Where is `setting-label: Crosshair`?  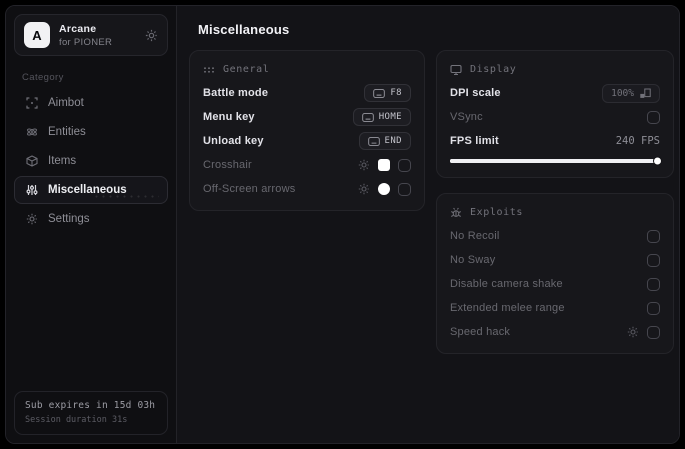
setting-label: Crosshair is located at coordinates (227, 165).